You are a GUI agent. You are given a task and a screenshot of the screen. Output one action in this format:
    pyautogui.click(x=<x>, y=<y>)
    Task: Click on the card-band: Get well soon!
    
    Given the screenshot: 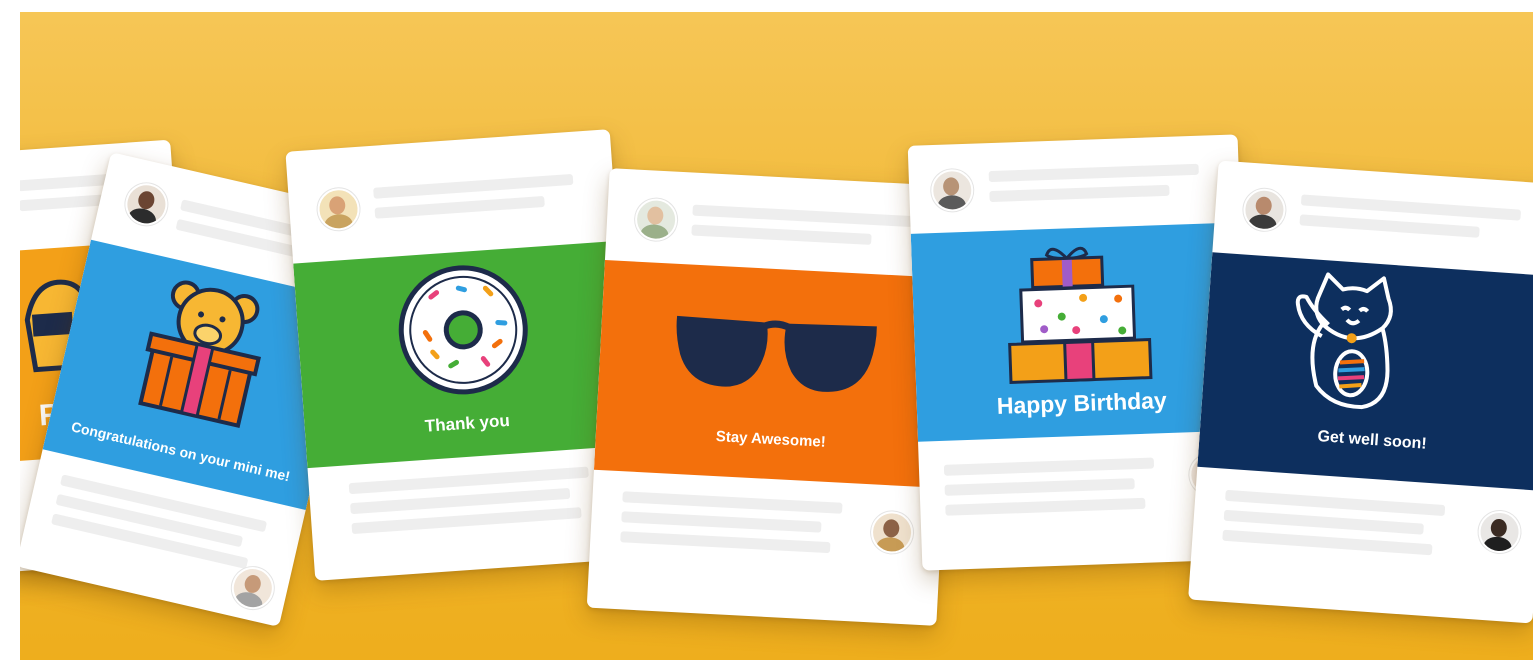 What is the action you would take?
    pyautogui.click(x=1365, y=371)
    